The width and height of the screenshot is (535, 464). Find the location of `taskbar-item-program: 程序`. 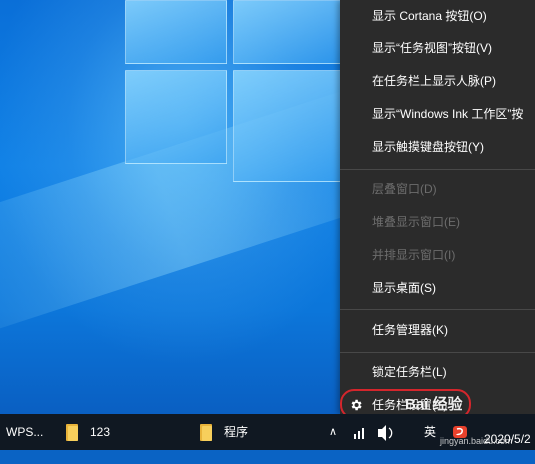

taskbar-item-program: 程序 is located at coordinates (240, 432).